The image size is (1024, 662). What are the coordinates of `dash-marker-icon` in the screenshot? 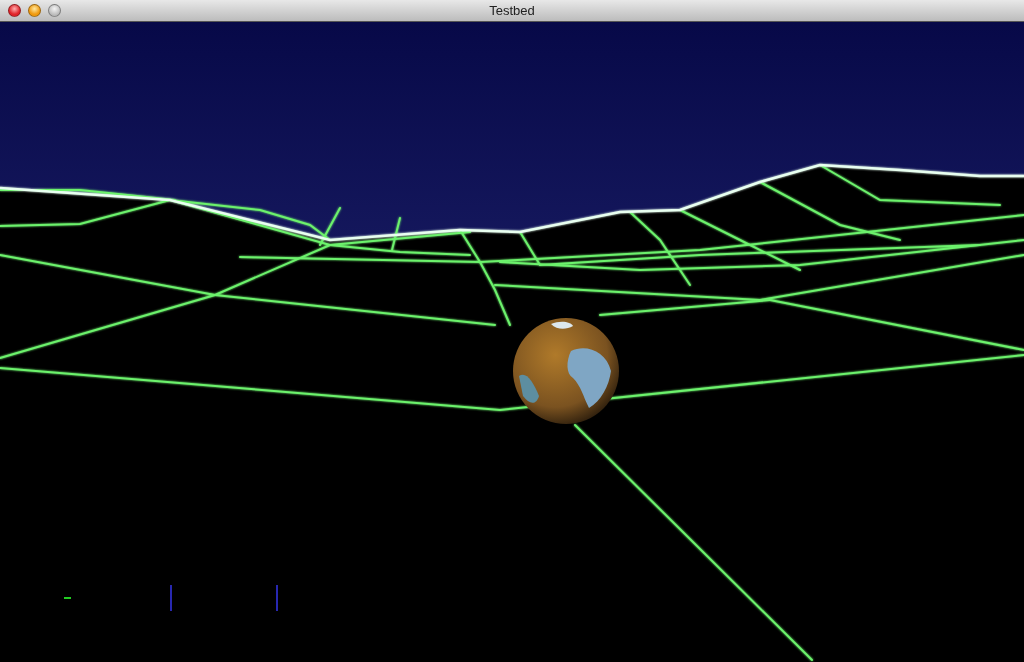 It's located at (67, 598).